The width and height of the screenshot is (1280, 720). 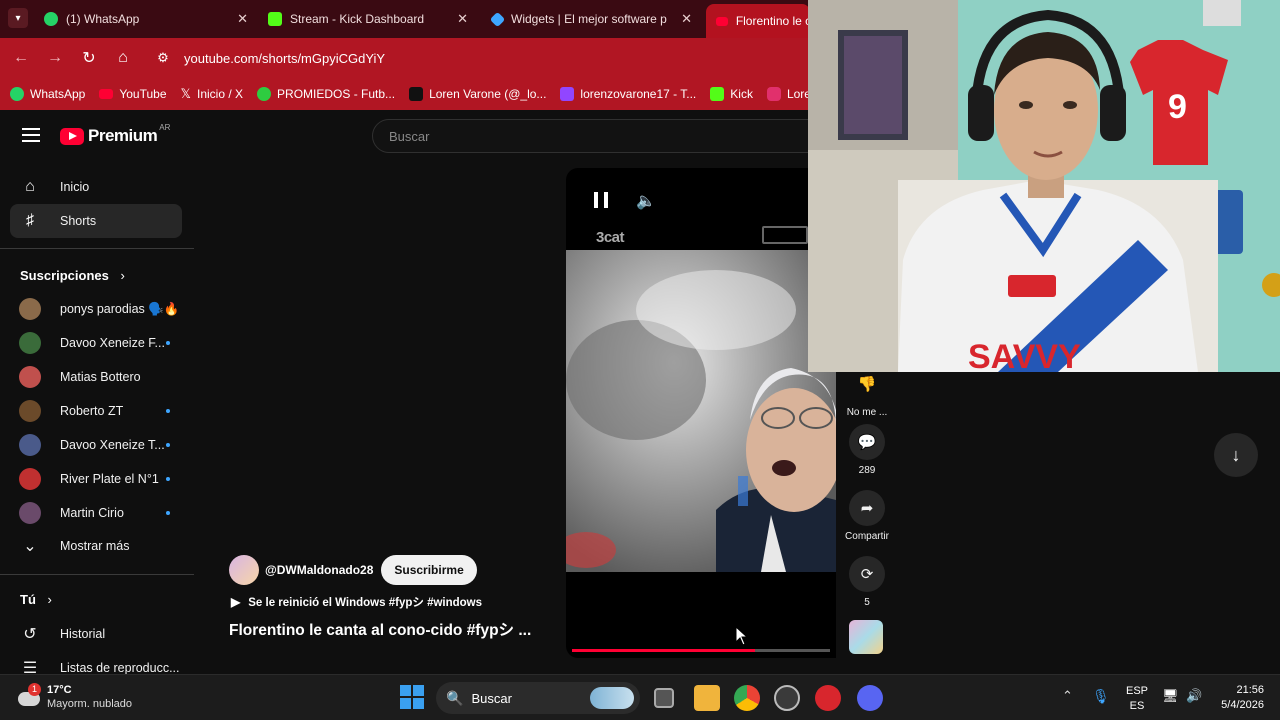 What do you see at coordinates (212, 94) in the screenshot?
I see `bookmark-x: 𝕏 Inicio / X` at bounding box center [212, 94].